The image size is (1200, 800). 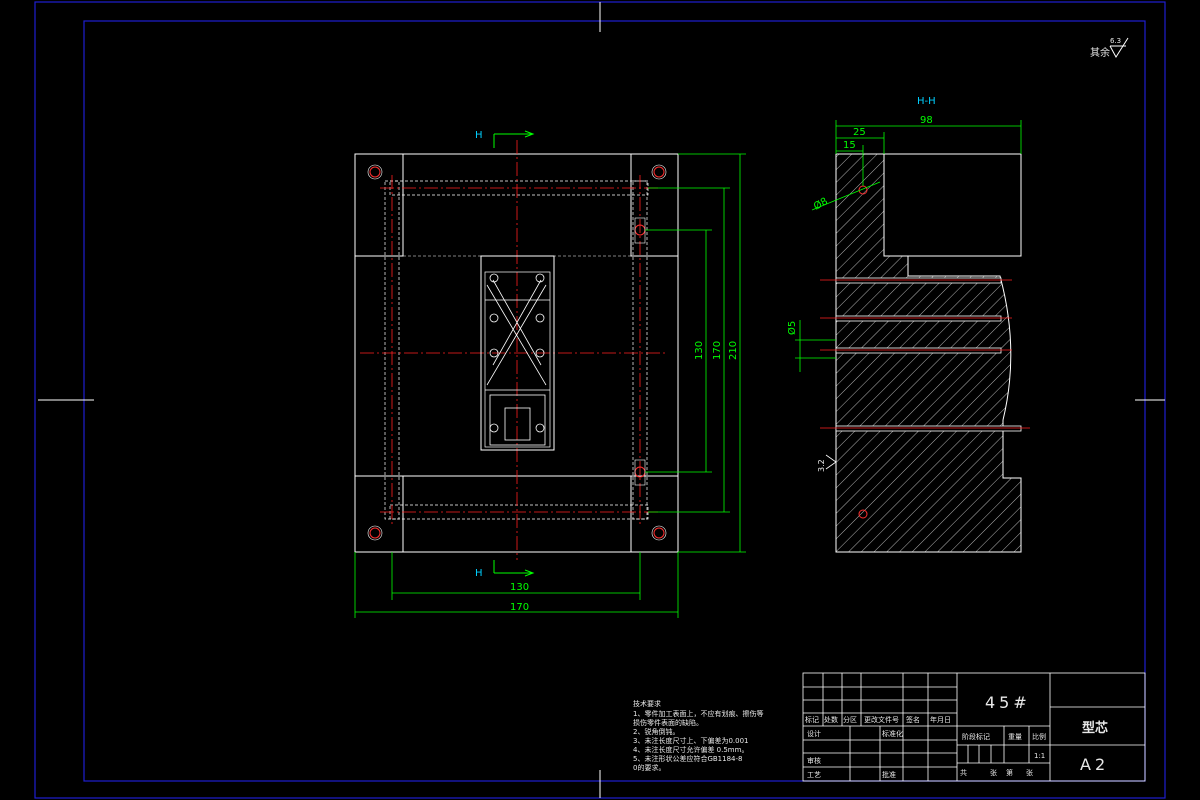 I want to click on svg-text: 签名, so click(x=913, y=719).